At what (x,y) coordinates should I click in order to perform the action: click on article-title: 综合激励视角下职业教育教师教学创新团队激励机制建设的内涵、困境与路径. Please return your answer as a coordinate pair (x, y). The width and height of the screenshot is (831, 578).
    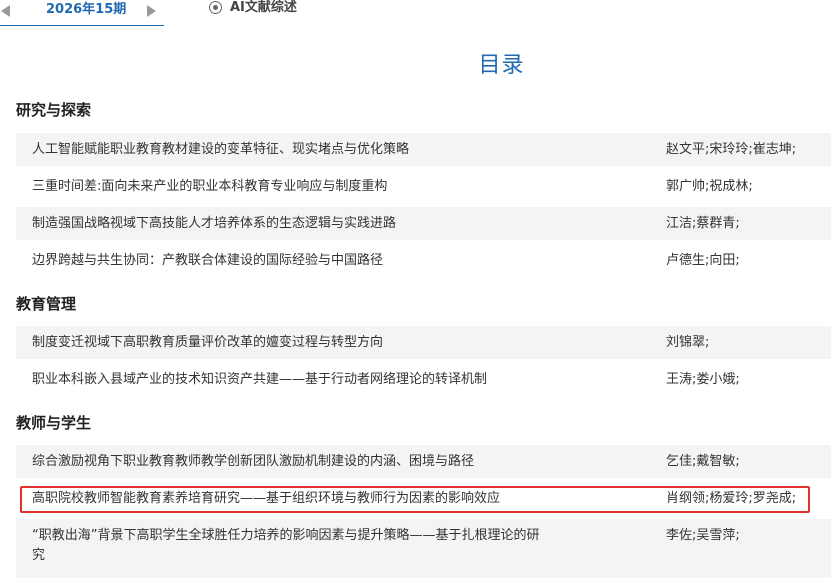
    Looking at the image, I should click on (292, 462).